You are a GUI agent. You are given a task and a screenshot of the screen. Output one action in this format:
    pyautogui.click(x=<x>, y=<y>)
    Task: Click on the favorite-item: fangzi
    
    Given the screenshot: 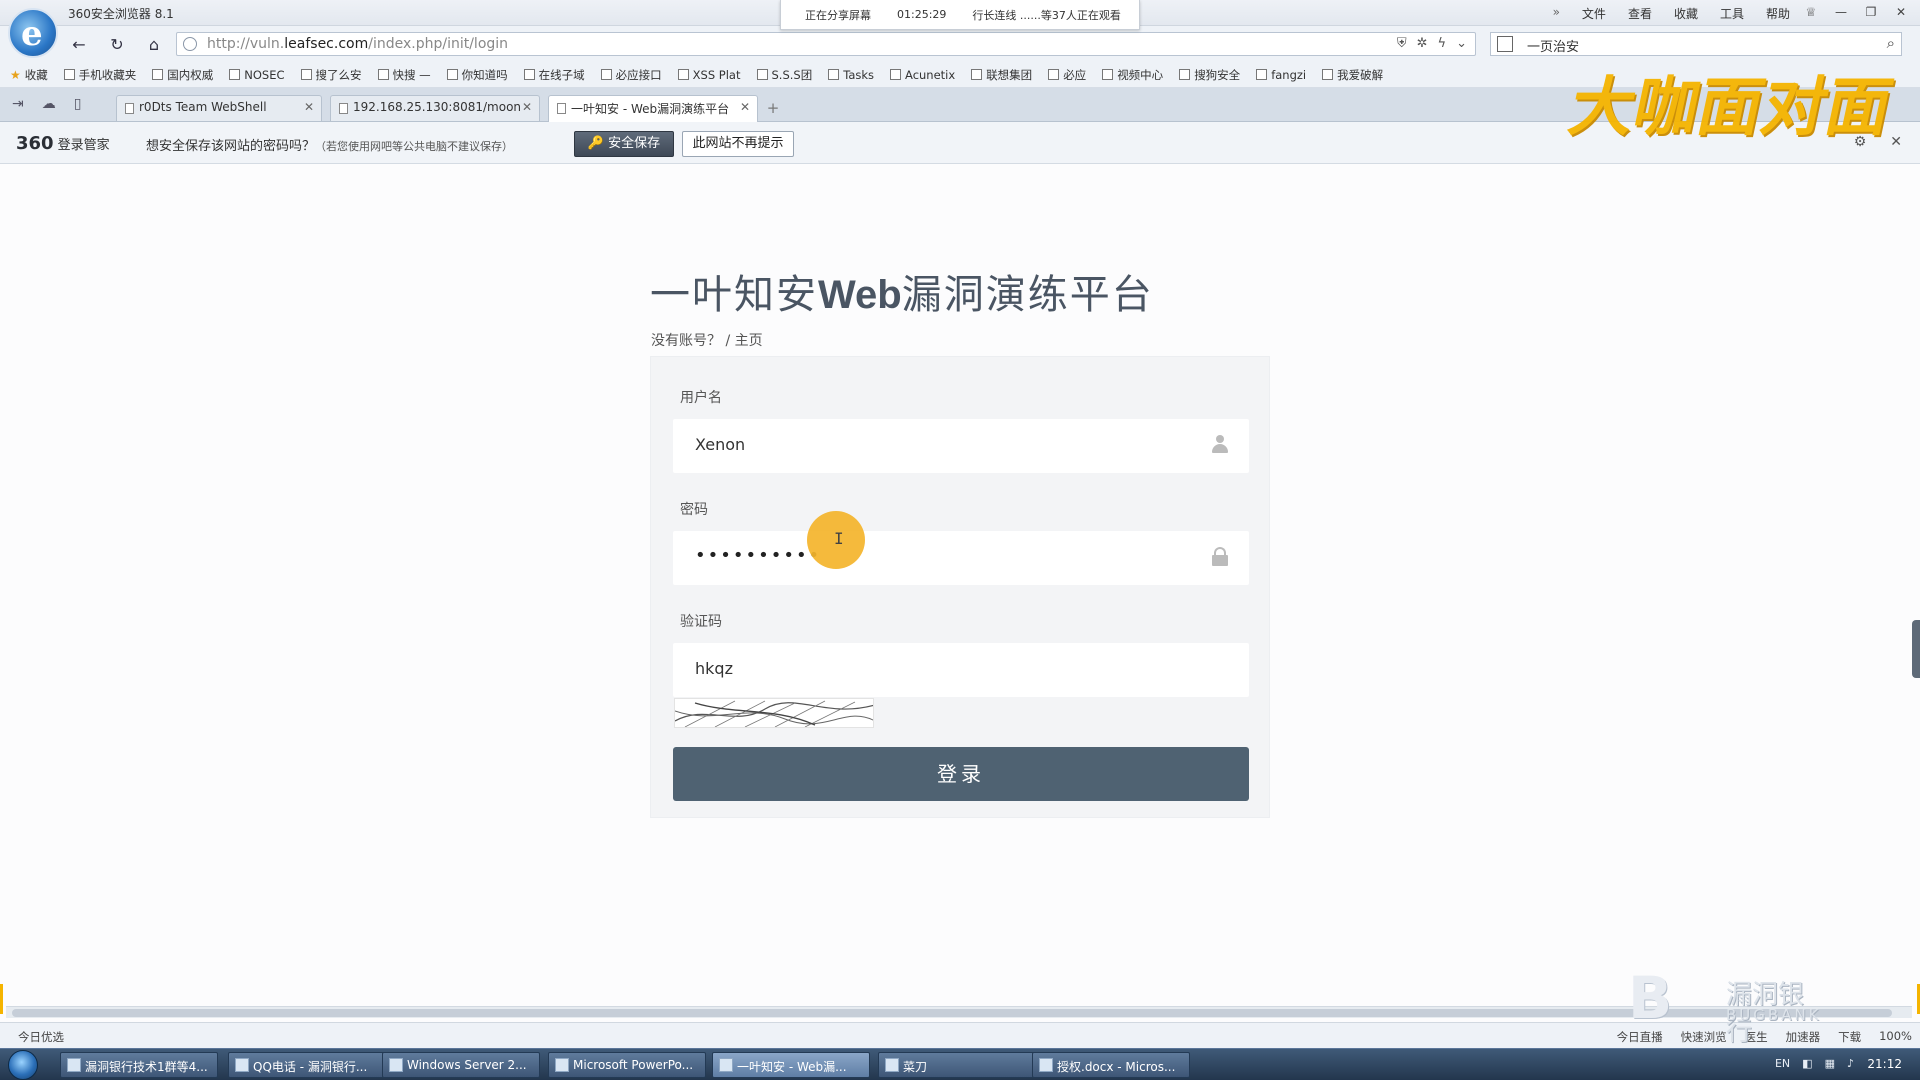 What is the action you would take?
    pyautogui.click(x=1281, y=75)
    